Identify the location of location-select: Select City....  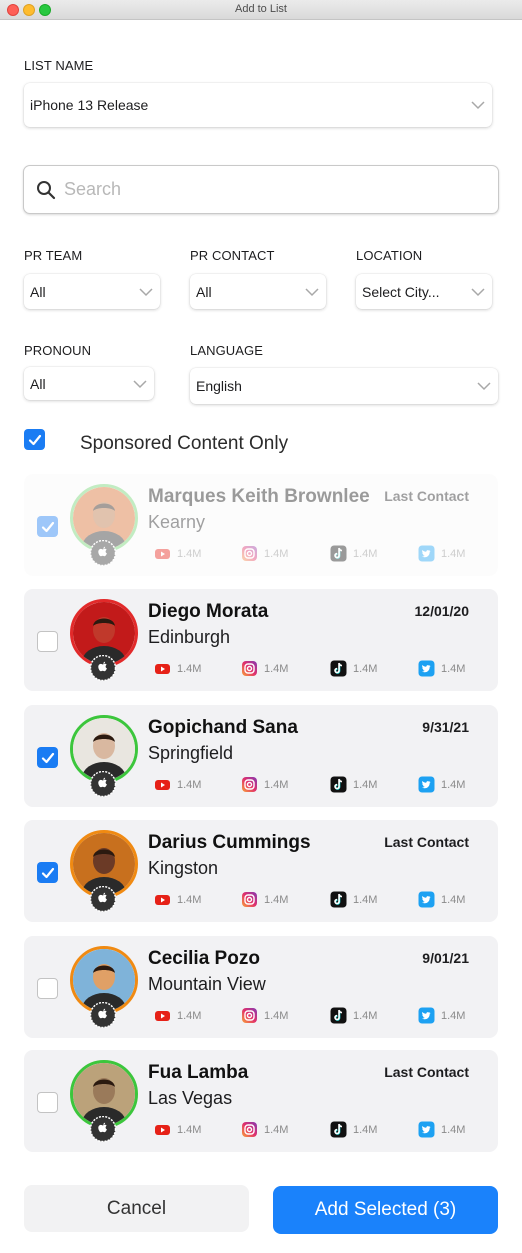
(424, 291).